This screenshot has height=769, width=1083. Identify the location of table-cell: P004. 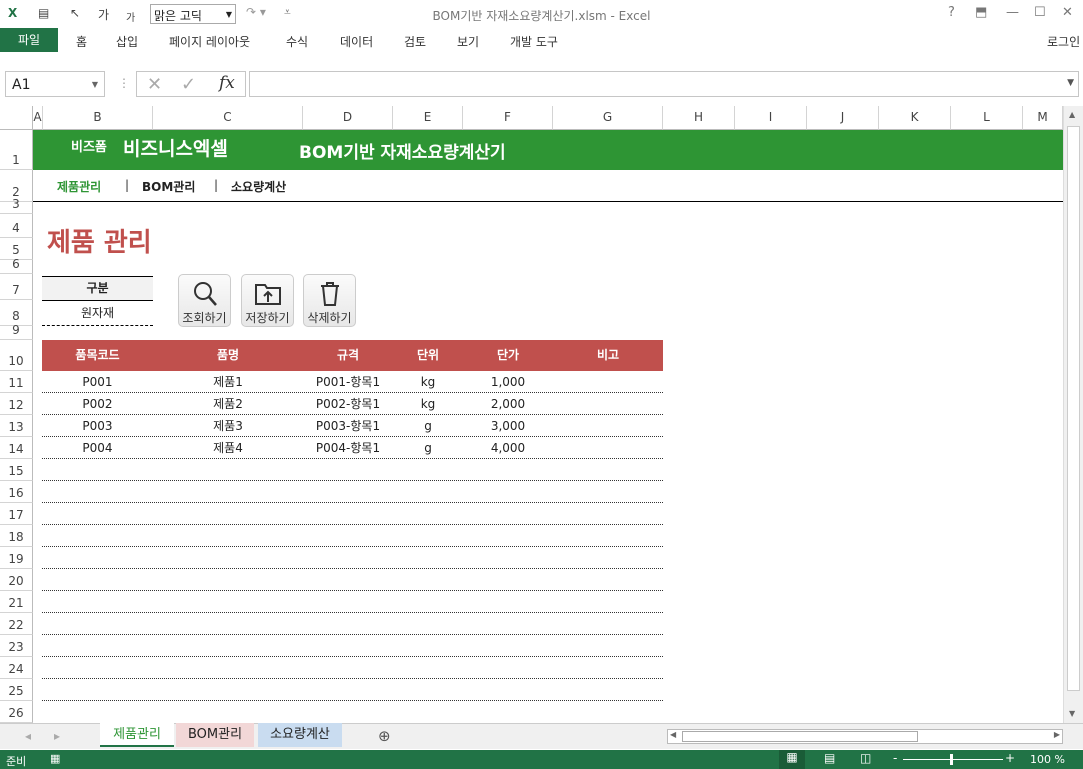
(97, 448).